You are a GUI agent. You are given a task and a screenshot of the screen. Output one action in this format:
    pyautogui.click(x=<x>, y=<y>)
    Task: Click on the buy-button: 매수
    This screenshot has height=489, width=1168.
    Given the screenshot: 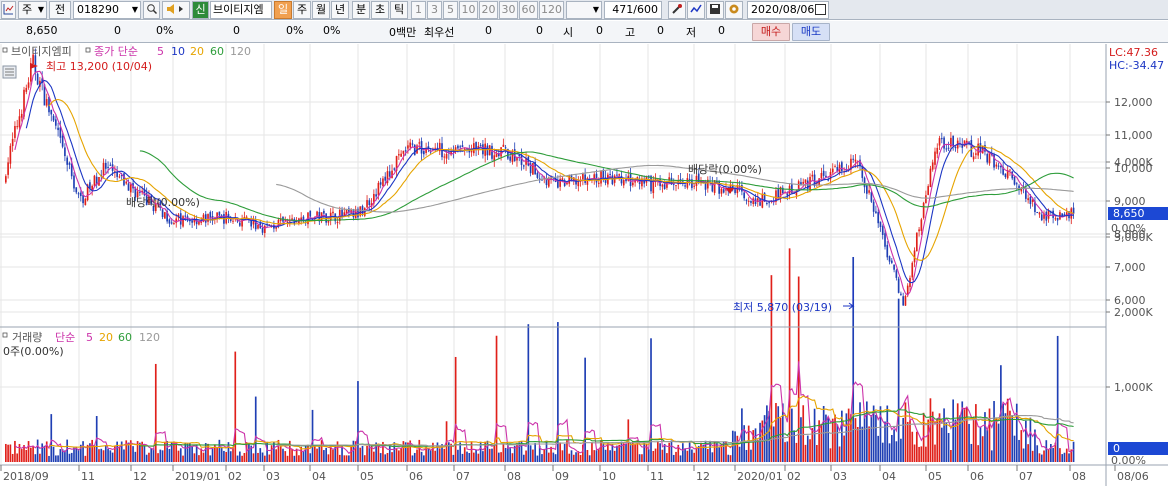 What is the action you would take?
    pyautogui.click(x=771, y=32)
    